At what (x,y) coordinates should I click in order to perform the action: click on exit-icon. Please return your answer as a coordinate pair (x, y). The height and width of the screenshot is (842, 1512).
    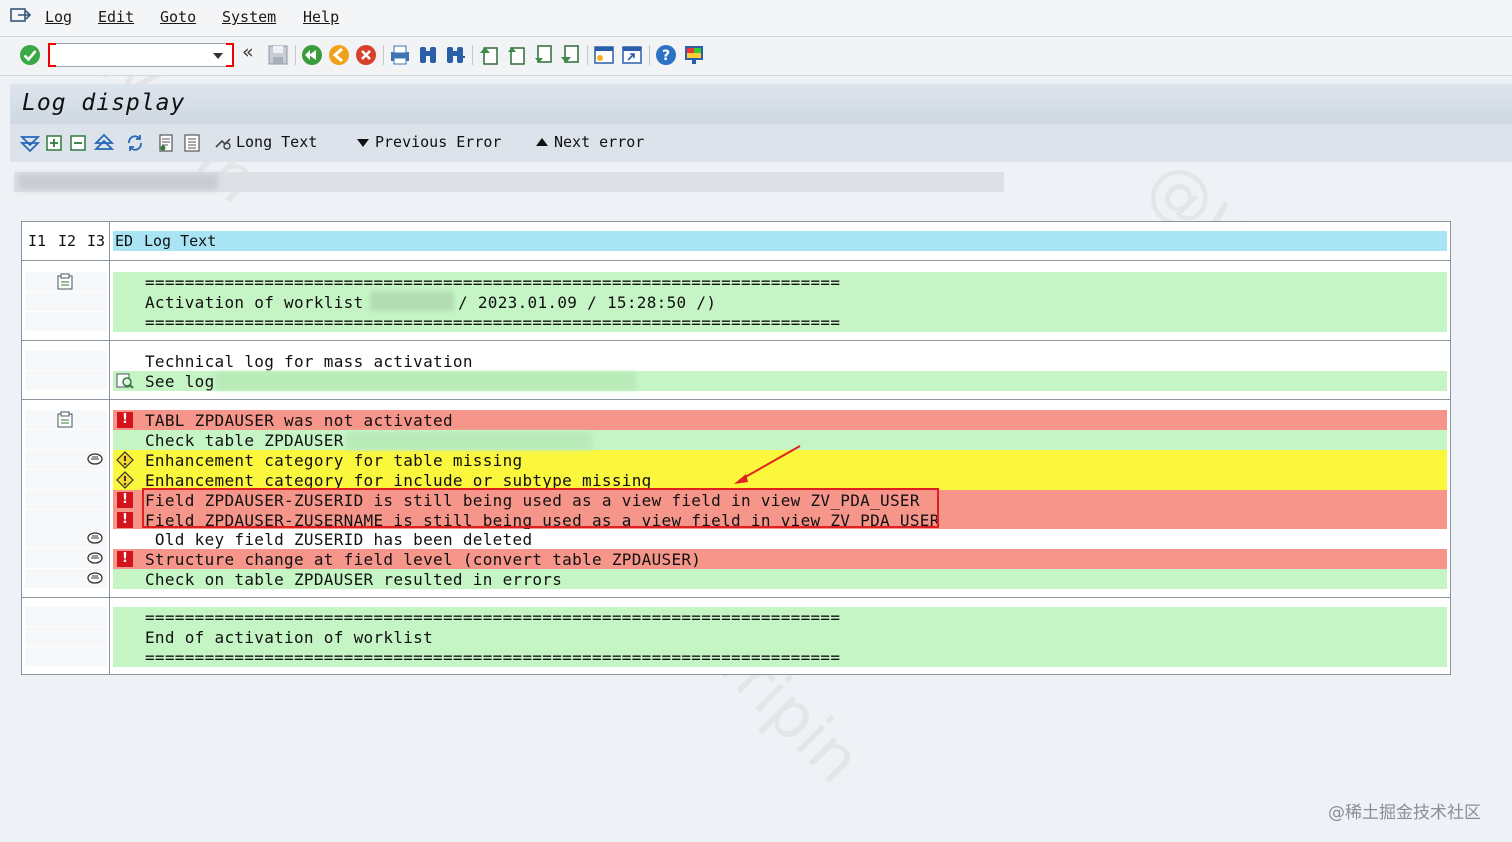
    Looking at the image, I should click on (339, 55).